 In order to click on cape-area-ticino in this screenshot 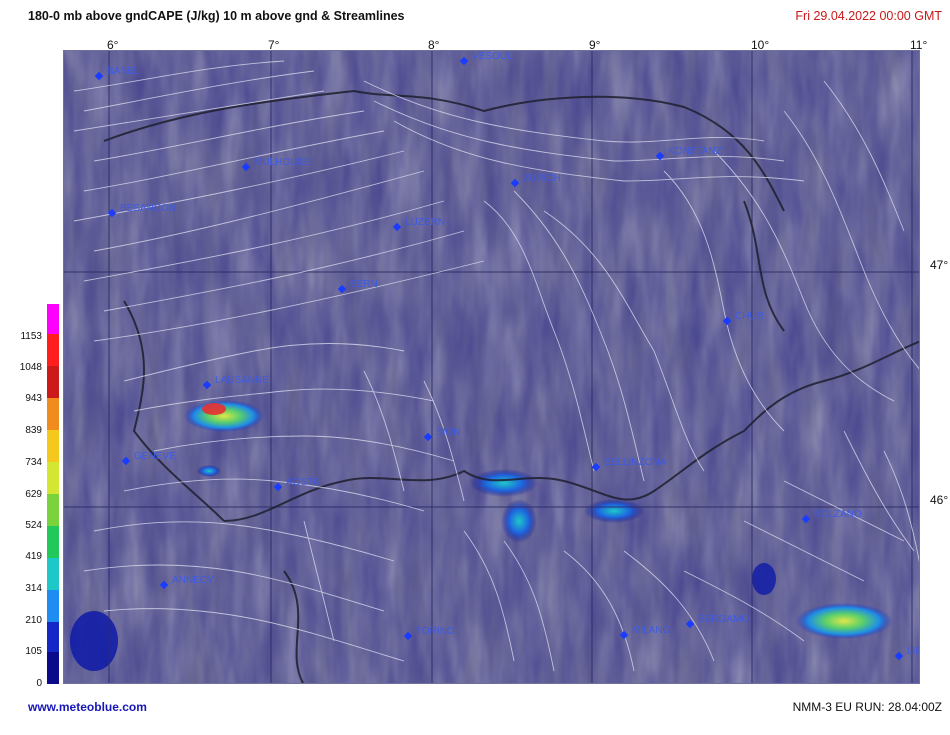, I will do `click(614, 511)`.